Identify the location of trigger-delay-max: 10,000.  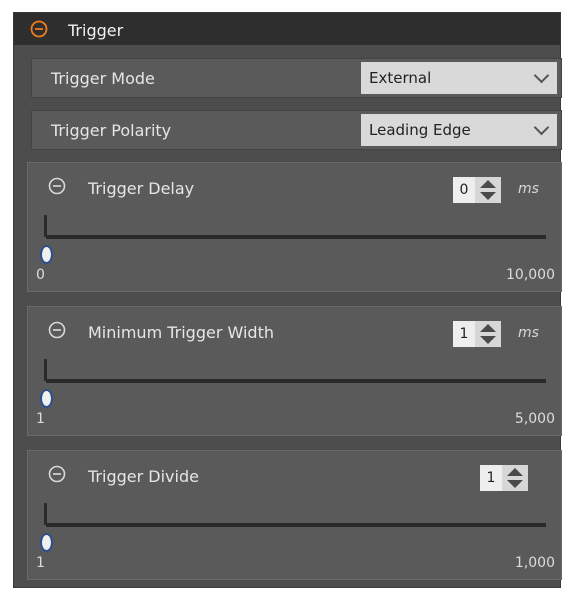
(530, 275).